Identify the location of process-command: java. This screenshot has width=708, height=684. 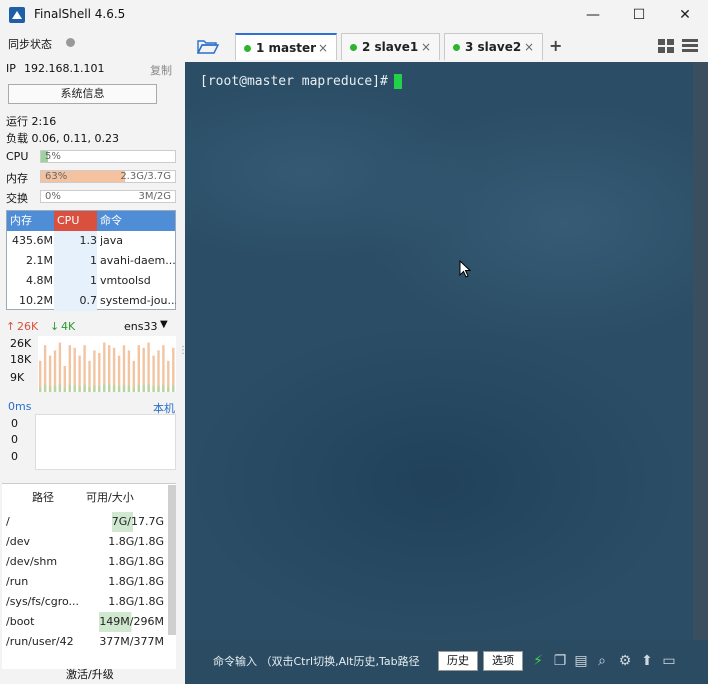
(112, 240).